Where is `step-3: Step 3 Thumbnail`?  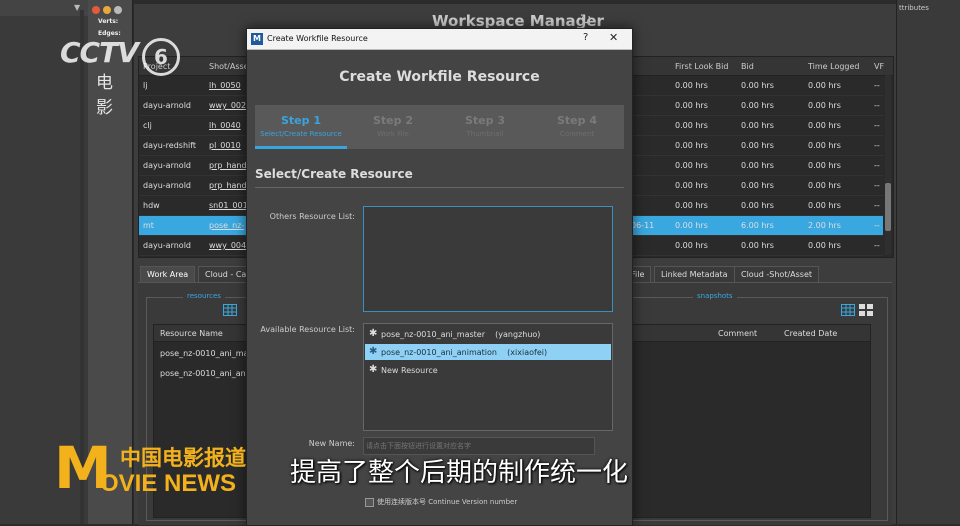 step-3: Step 3 Thumbnail is located at coordinates (485, 127).